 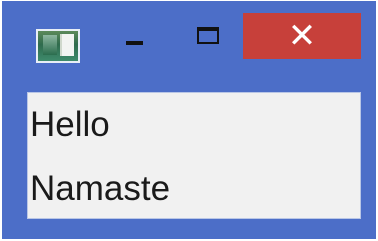 I want to click on label-hello: Hello, so click(x=70, y=124).